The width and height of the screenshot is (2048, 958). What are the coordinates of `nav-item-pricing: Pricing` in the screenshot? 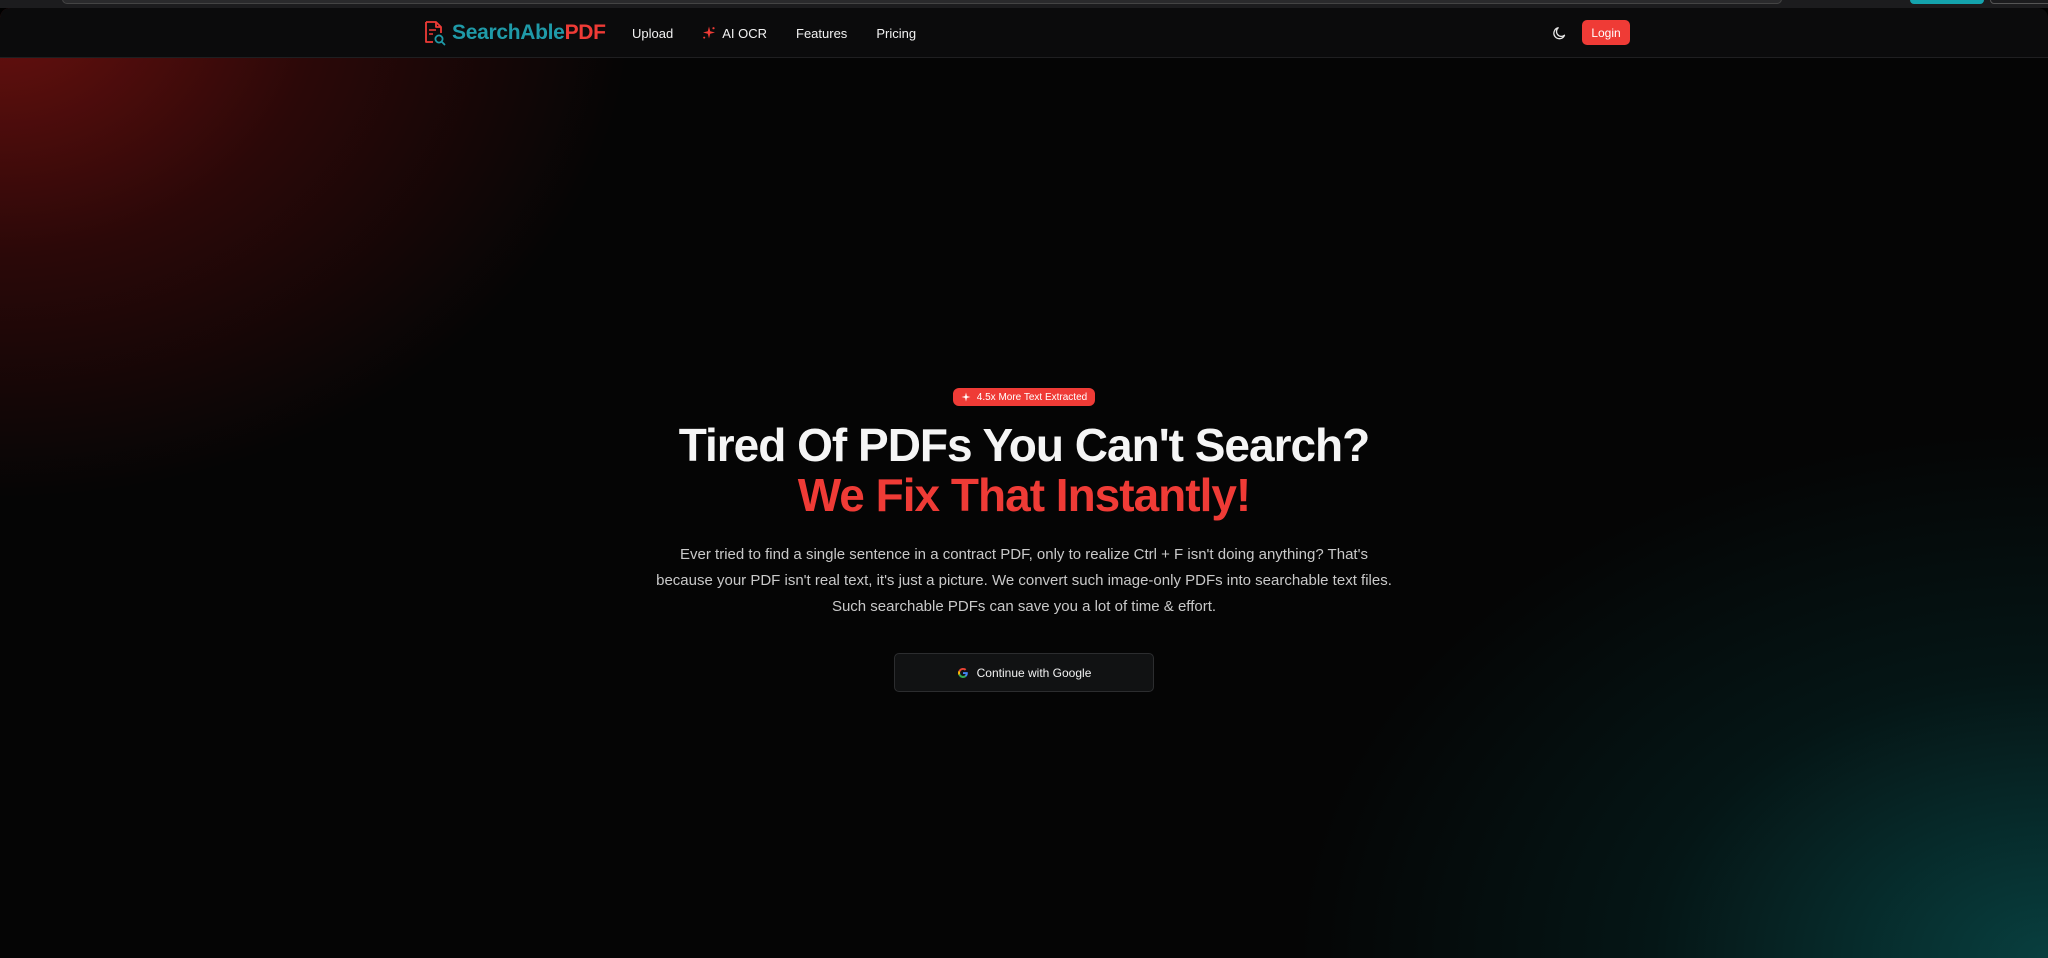 It's located at (896, 33).